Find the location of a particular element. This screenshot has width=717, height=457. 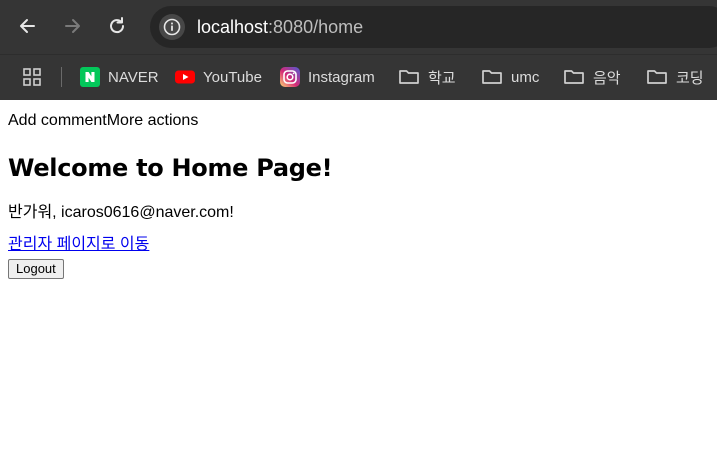

bookmark-folder-umc: umc is located at coordinates (510, 77).